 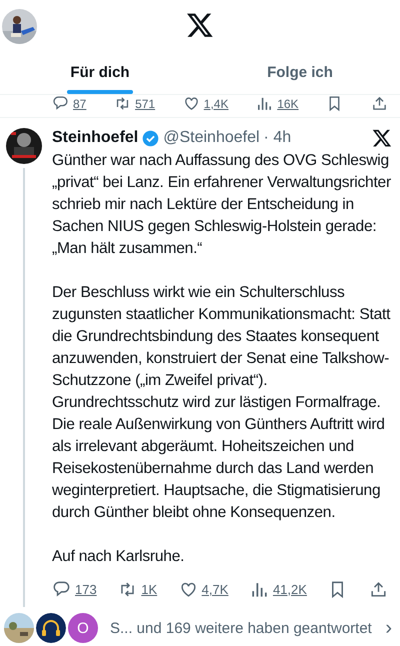 I want to click on headphones-icon, so click(x=51, y=628).